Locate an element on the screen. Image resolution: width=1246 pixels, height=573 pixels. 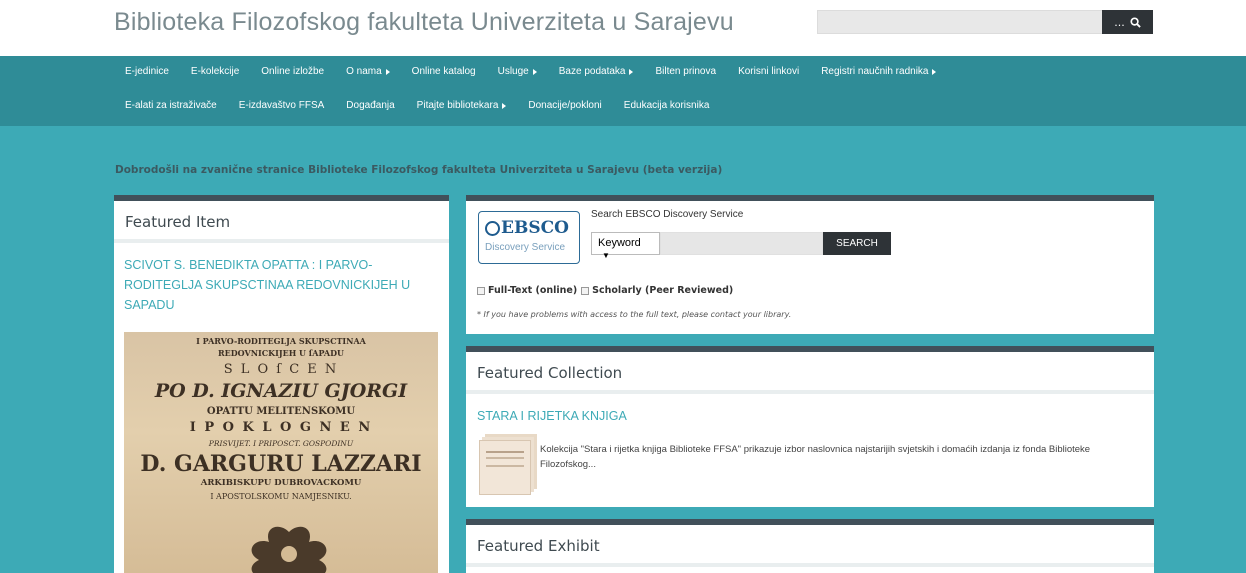
fulltext-checkbox is located at coordinates (481, 290).